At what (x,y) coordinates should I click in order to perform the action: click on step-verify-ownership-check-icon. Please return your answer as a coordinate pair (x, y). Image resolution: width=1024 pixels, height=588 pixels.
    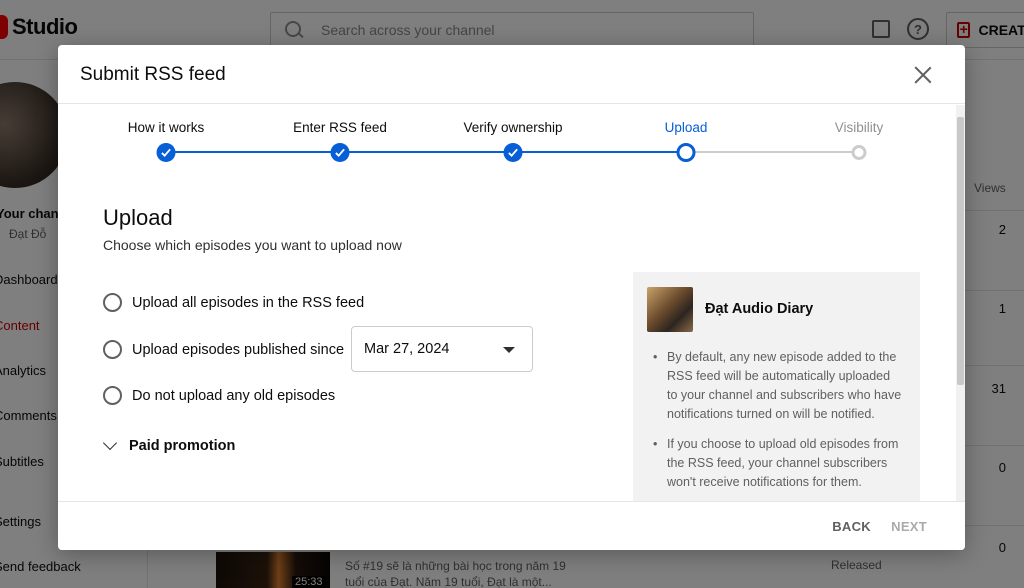
    Looking at the image, I should click on (513, 152).